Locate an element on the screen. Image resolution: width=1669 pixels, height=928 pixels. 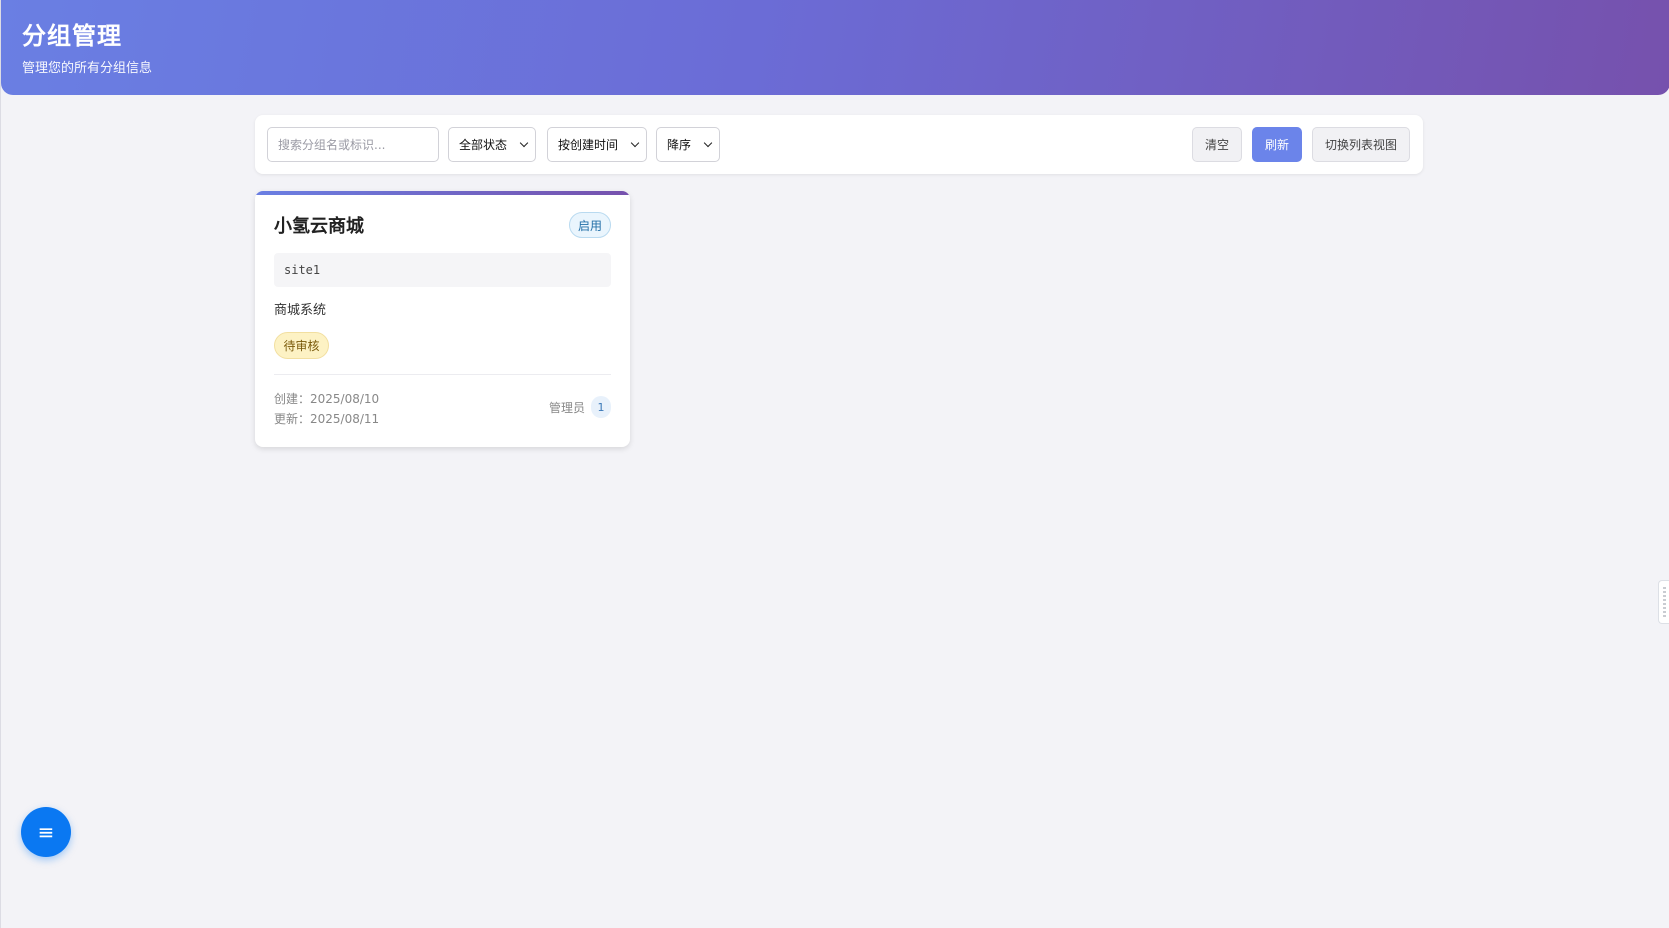
updated-date-row: 更新：2025/08/11 is located at coordinates (326, 418).